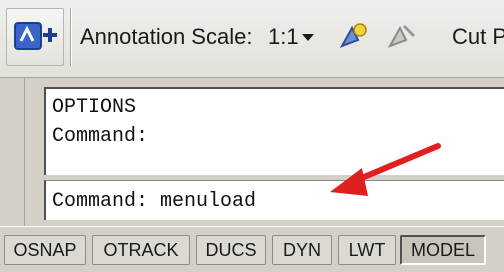 This screenshot has width=504, height=272. I want to click on annotation-scale-label: Annotation Scale:, so click(166, 36).